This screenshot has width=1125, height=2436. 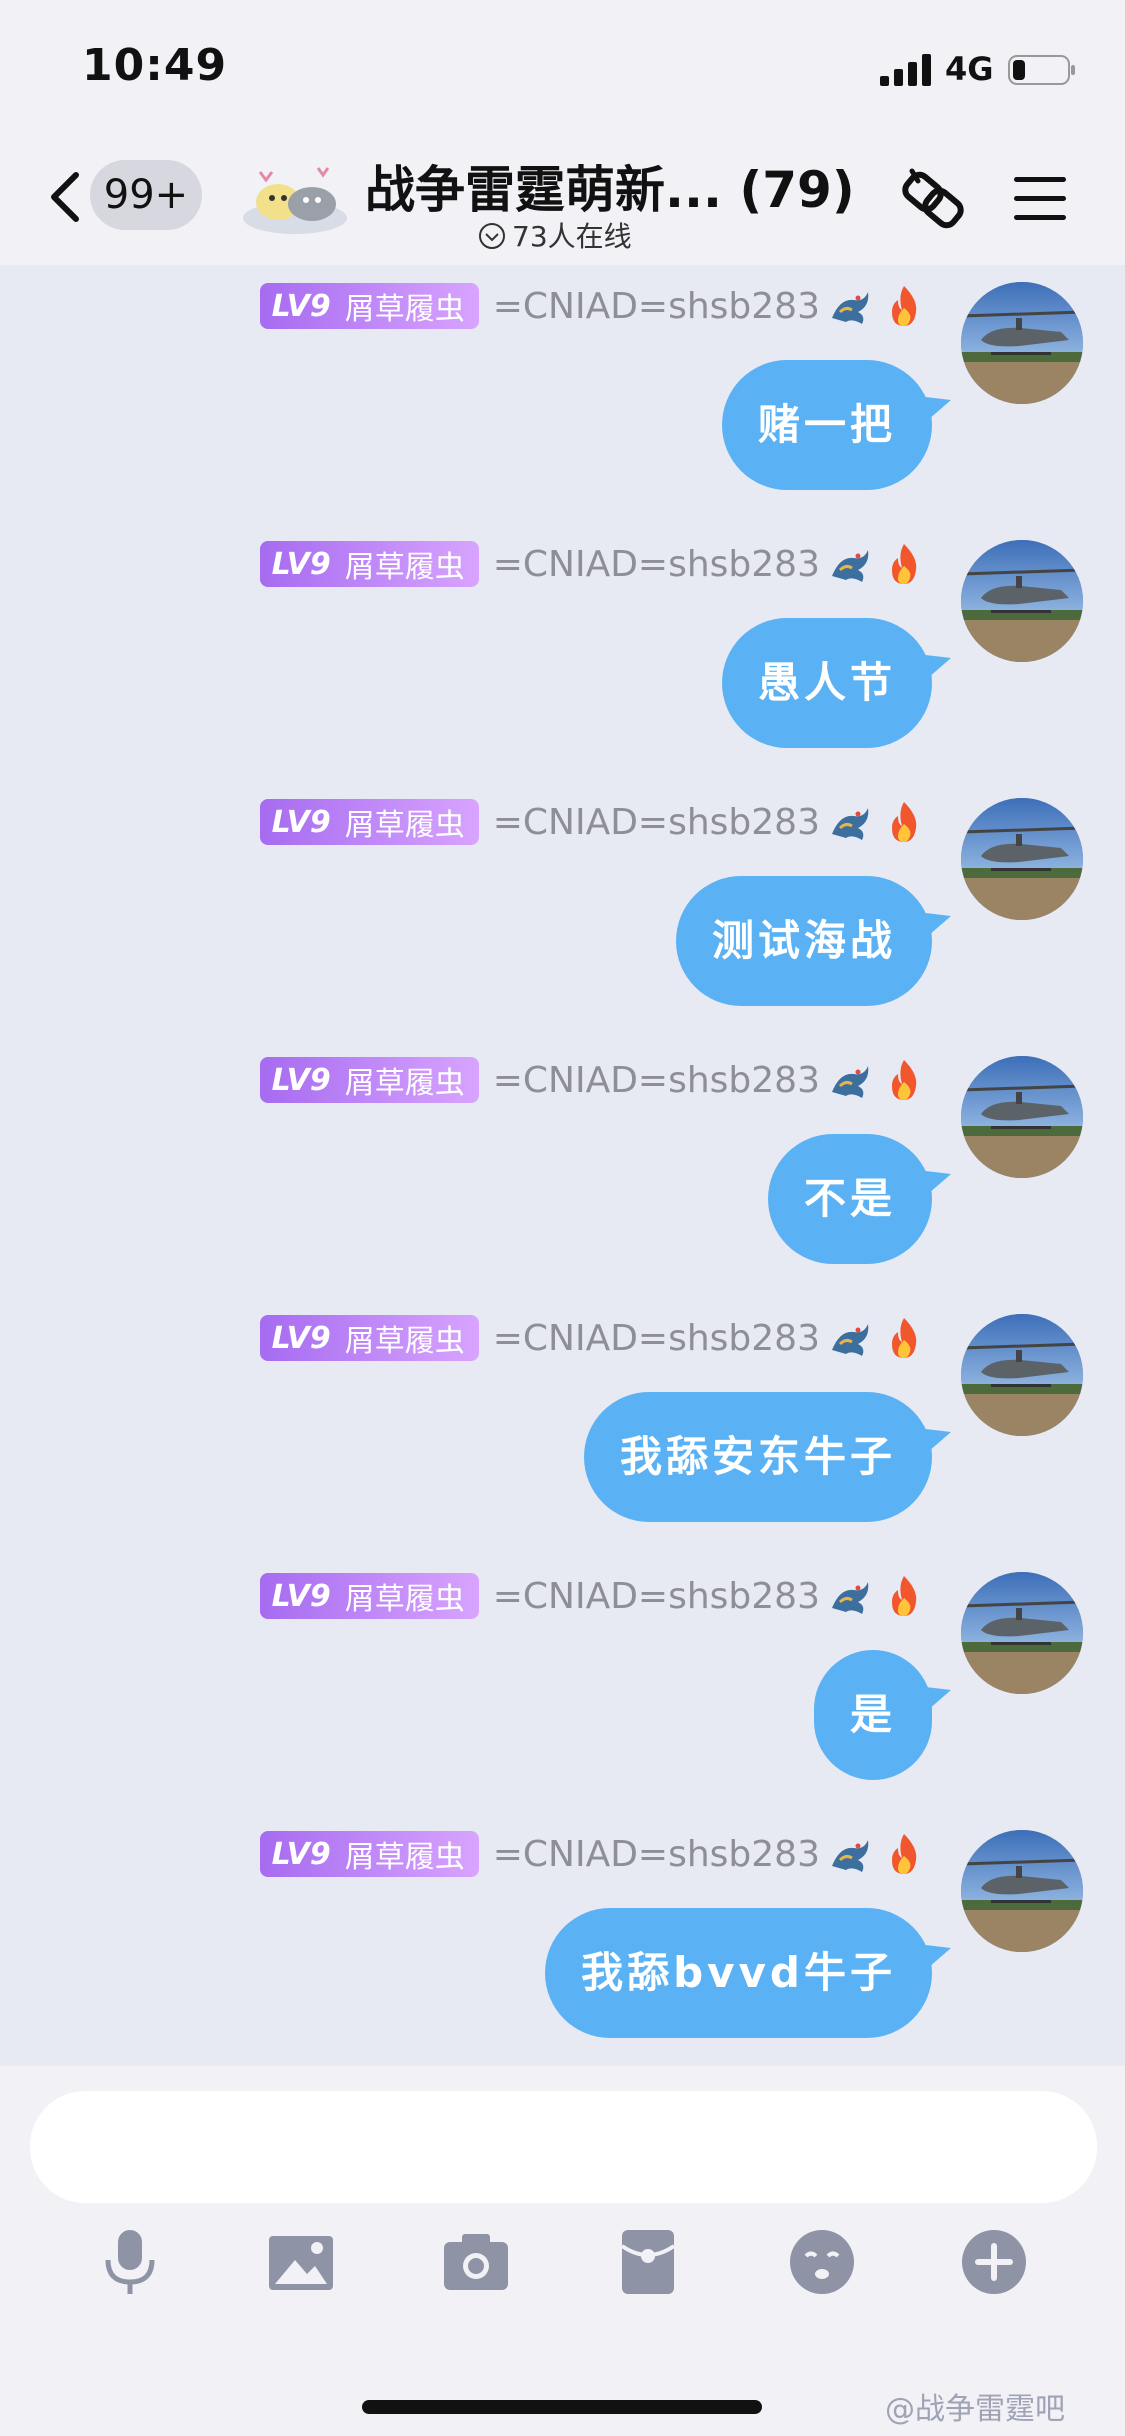 What do you see at coordinates (562, 2407) in the screenshot?
I see `home-indicator` at bounding box center [562, 2407].